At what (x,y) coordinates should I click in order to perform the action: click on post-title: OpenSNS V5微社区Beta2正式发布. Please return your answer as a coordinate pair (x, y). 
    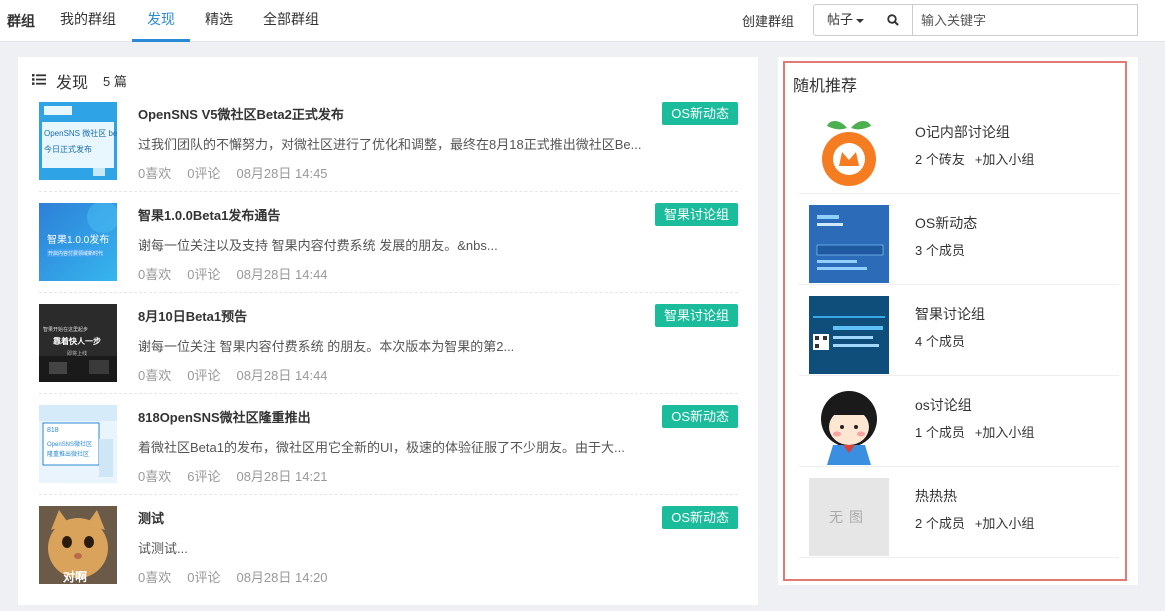
    Looking at the image, I should click on (241, 113).